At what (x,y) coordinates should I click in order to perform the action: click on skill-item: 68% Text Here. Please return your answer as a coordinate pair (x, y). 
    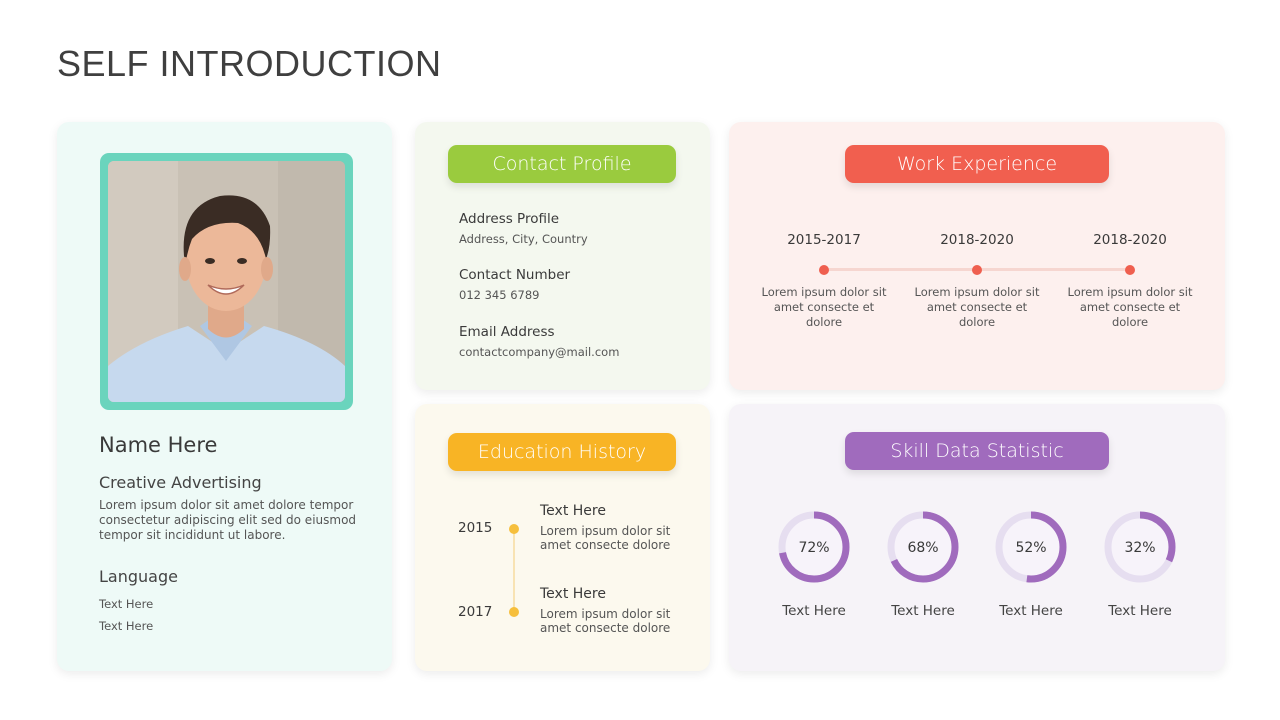
    Looking at the image, I should click on (923, 564).